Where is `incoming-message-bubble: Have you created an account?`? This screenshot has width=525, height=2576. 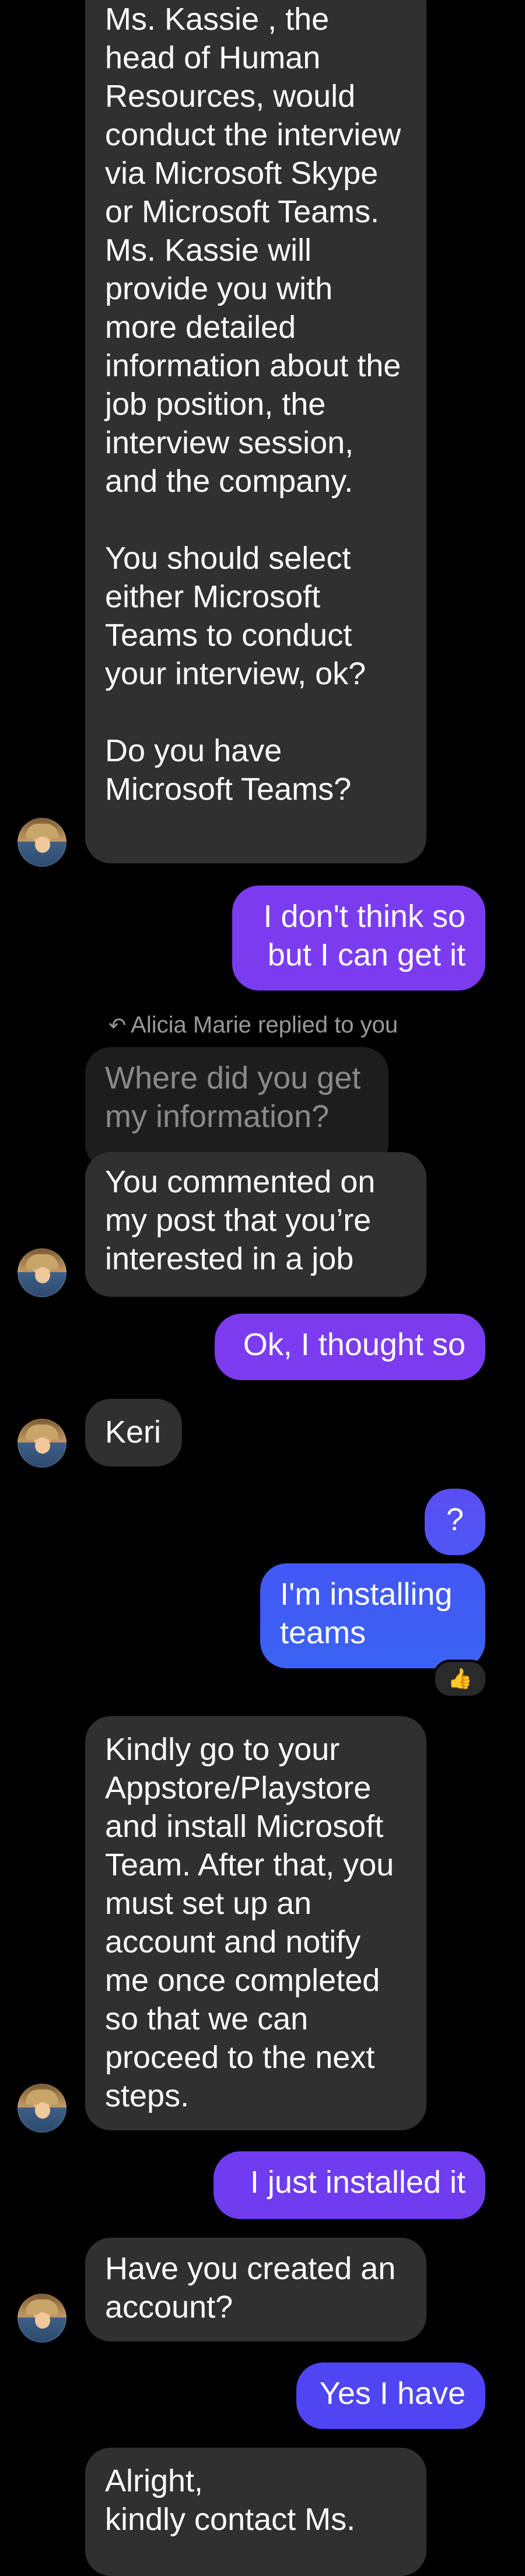 incoming-message-bubble: Have you created an account? is located at coordinates (256, 2290).